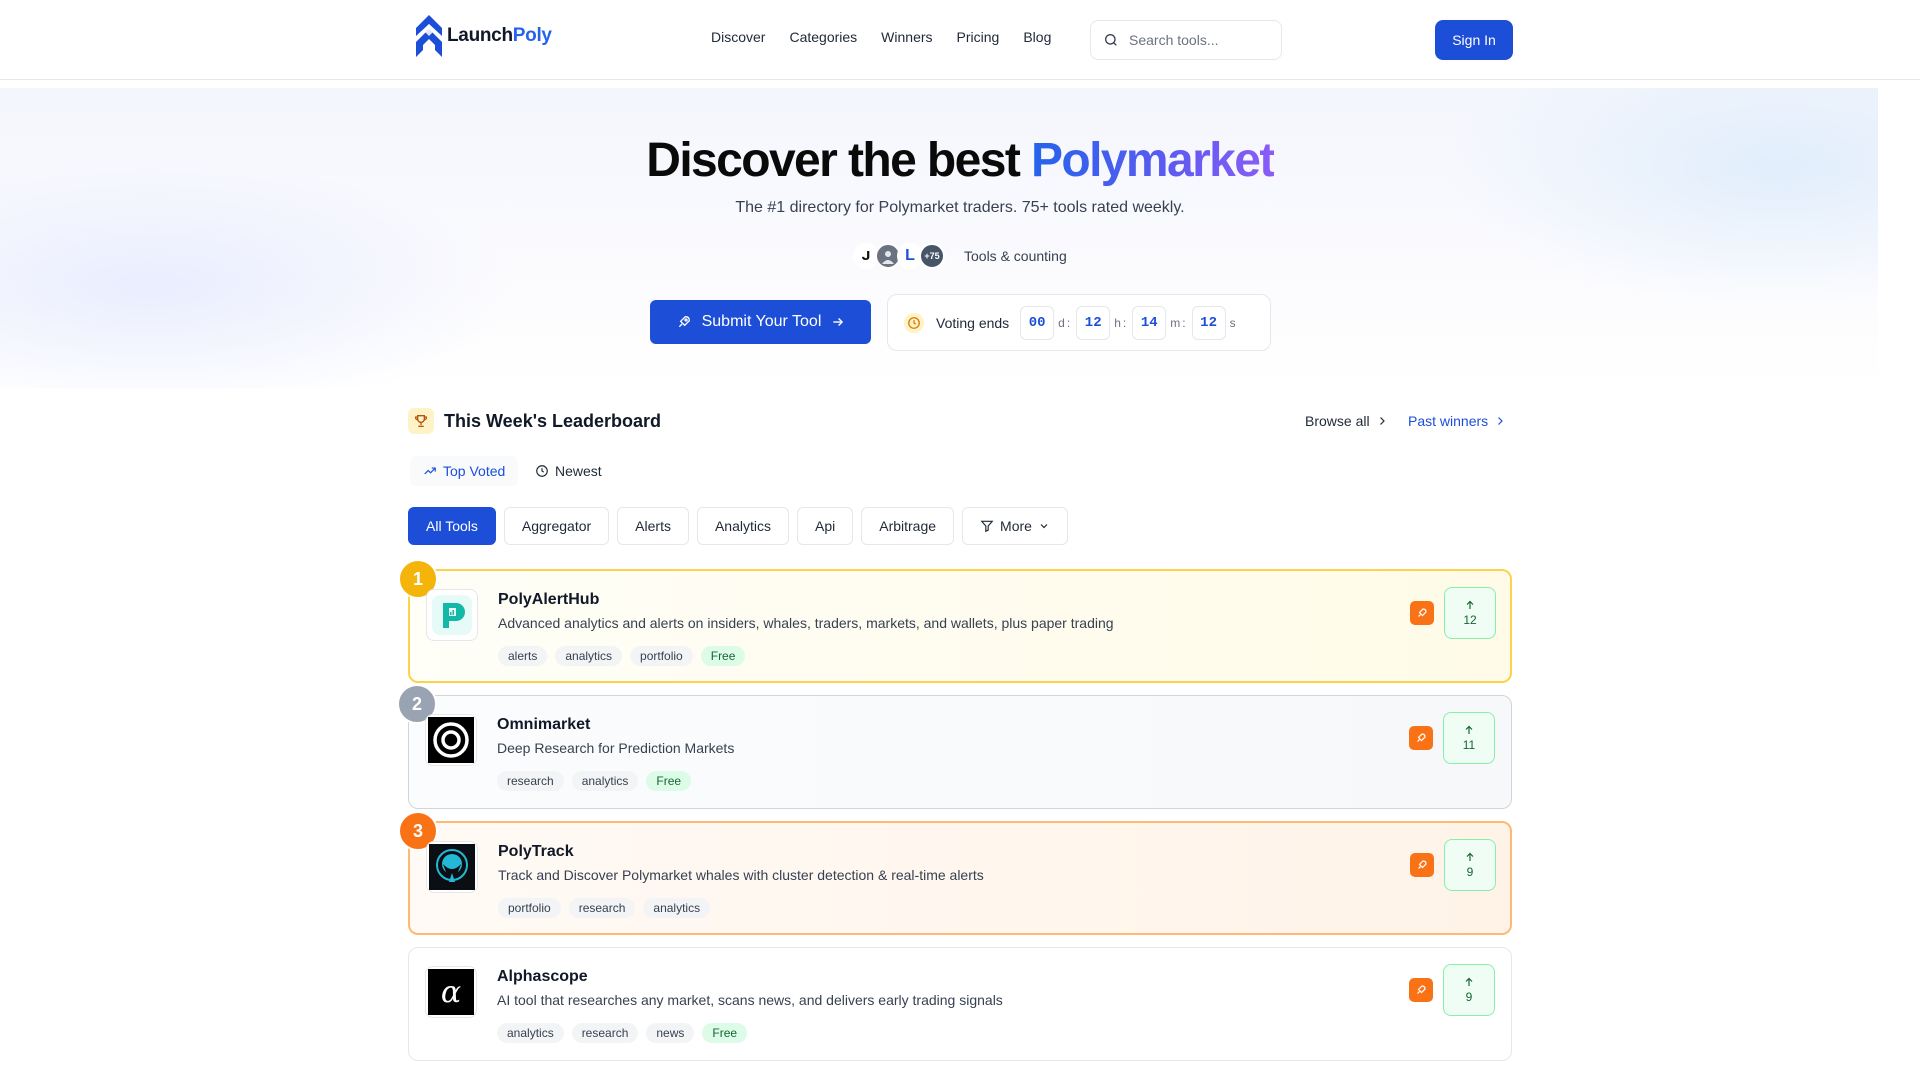  What do you see at coordinates (888, 257) in the screenshot?
I see `person-icon` at bounding box center [888, 257].